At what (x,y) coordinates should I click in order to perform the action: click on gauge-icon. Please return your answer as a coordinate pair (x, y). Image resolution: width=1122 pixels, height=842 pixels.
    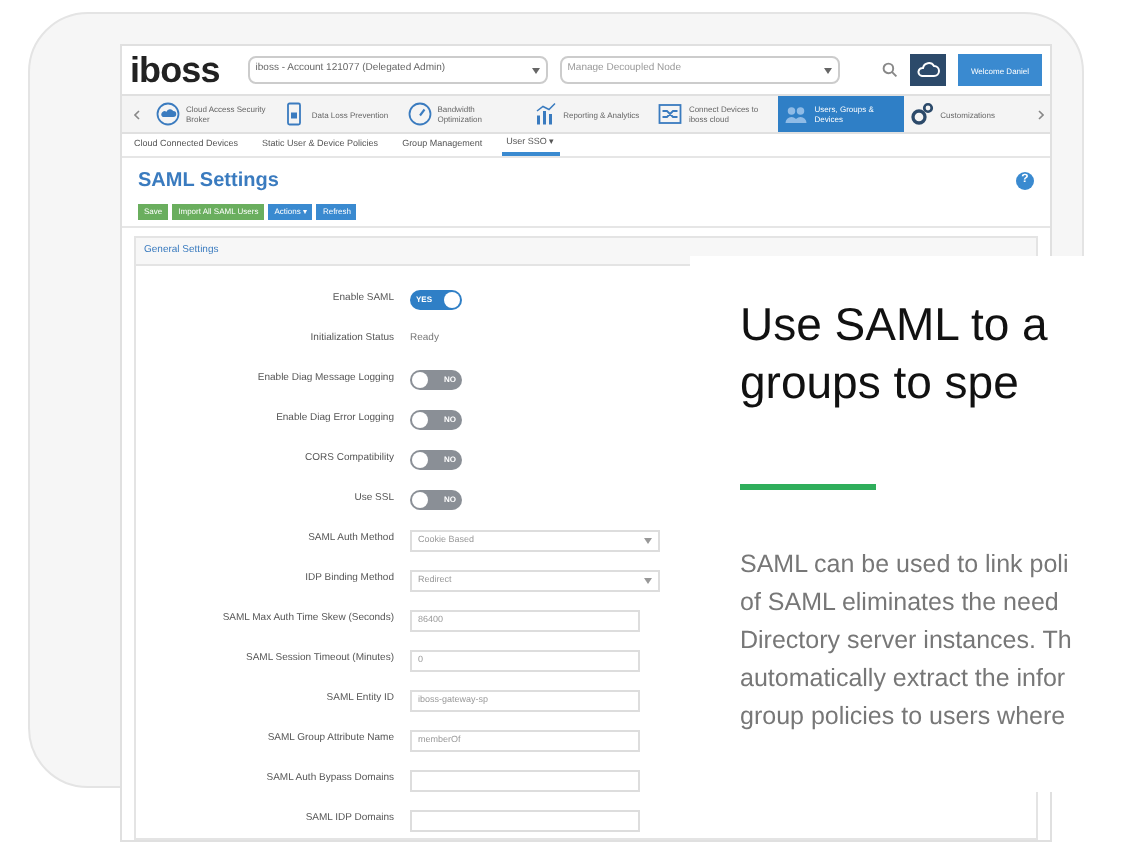
    Looking at the image, I should click on (419, 114).